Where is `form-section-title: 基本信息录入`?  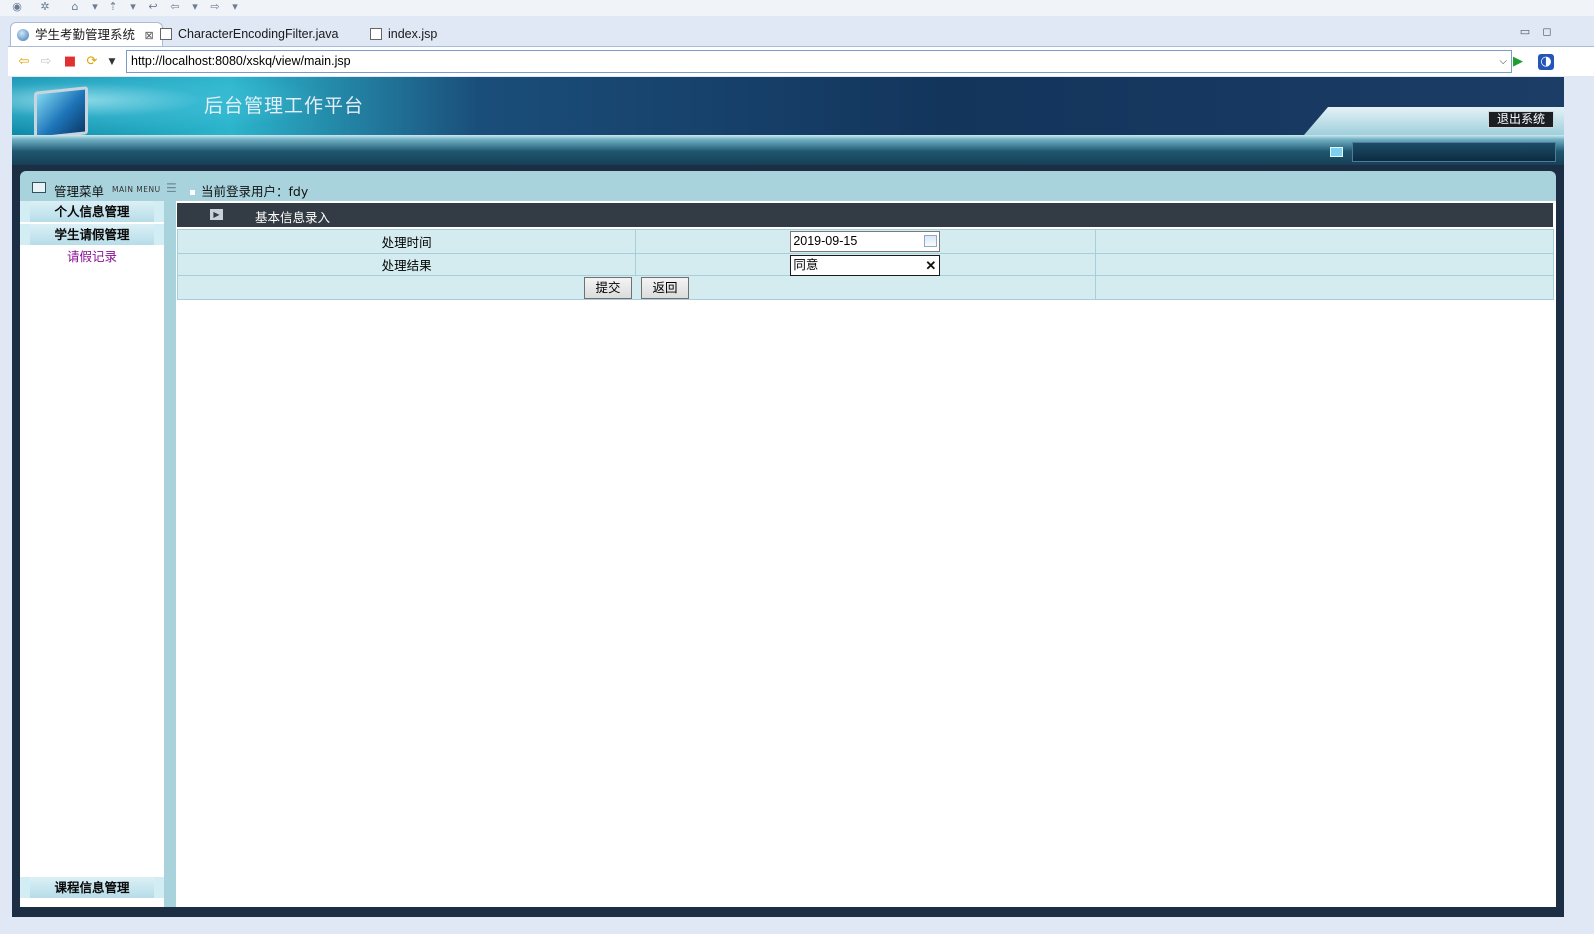
form-section-title: 基本信息录入 is located at coordinates (293, 217).